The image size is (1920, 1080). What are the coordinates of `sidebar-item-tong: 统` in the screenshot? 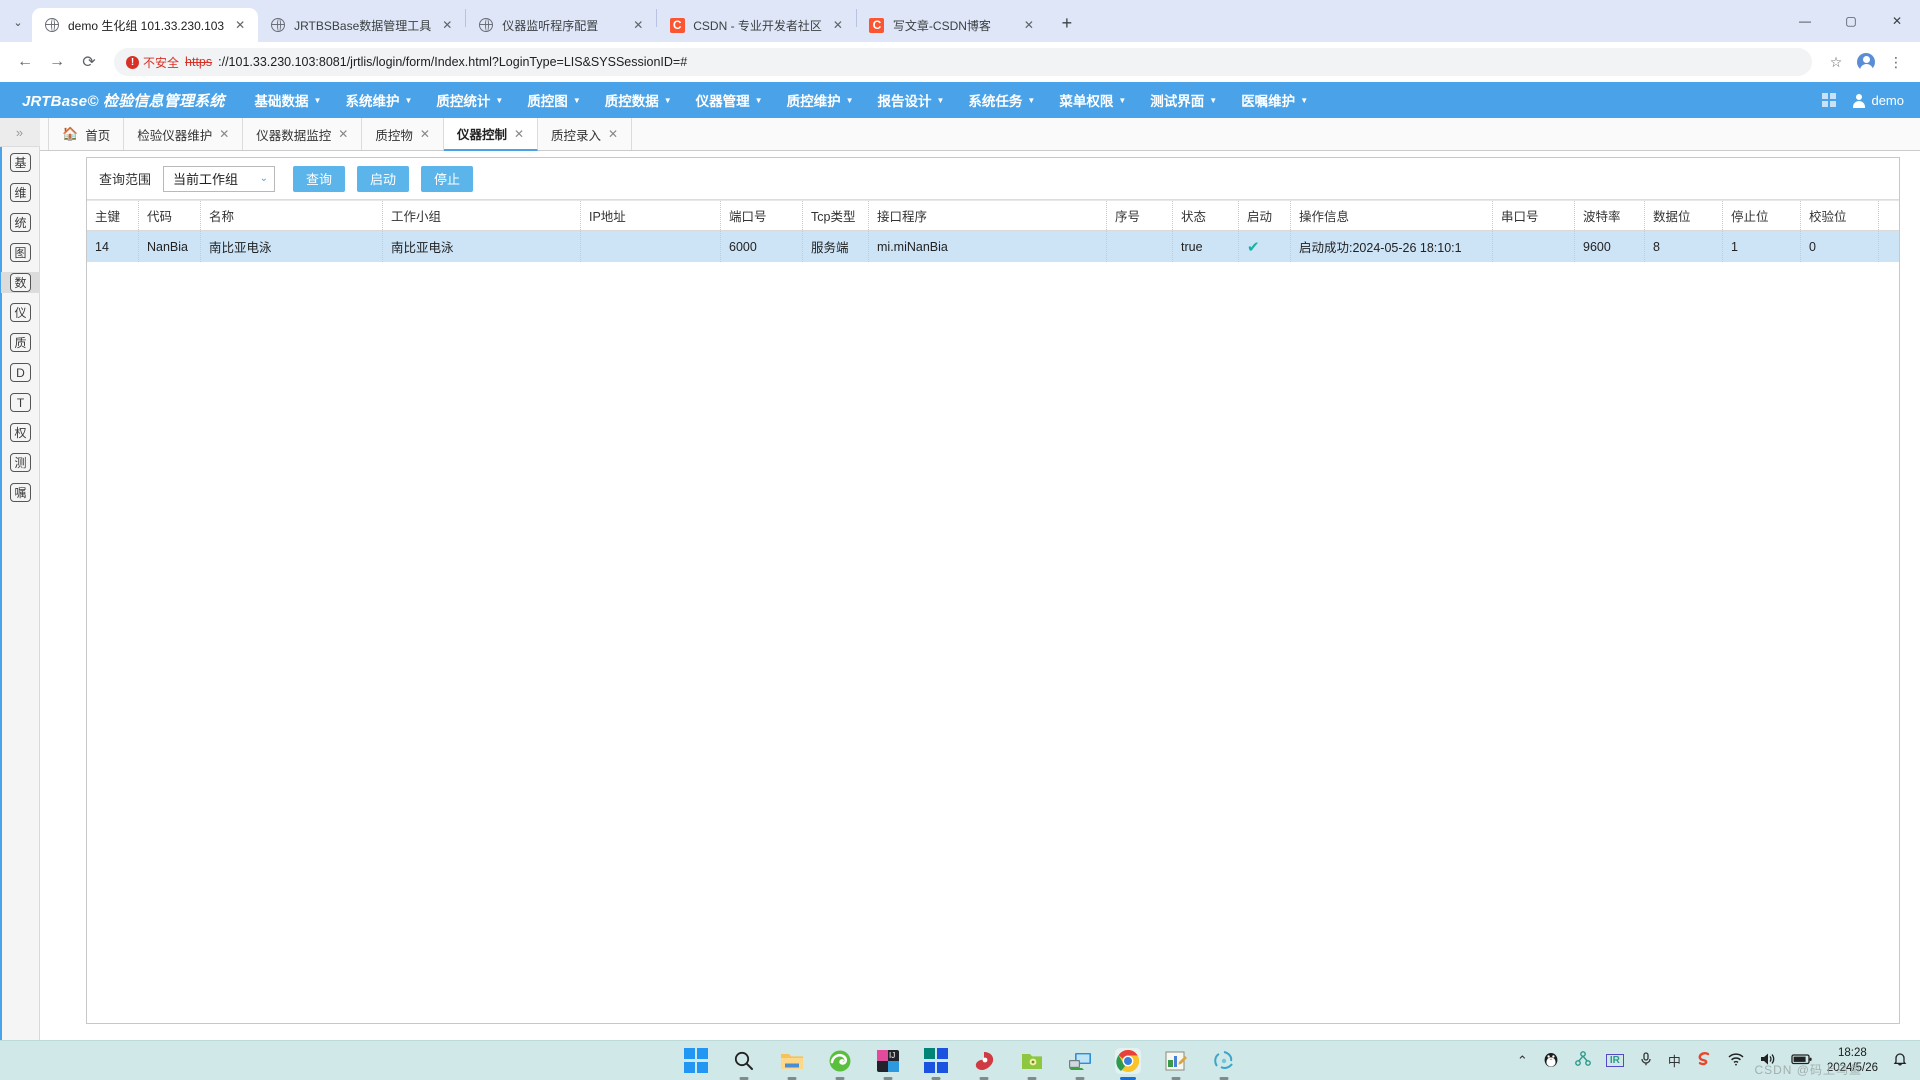 It's located at (21, 222).